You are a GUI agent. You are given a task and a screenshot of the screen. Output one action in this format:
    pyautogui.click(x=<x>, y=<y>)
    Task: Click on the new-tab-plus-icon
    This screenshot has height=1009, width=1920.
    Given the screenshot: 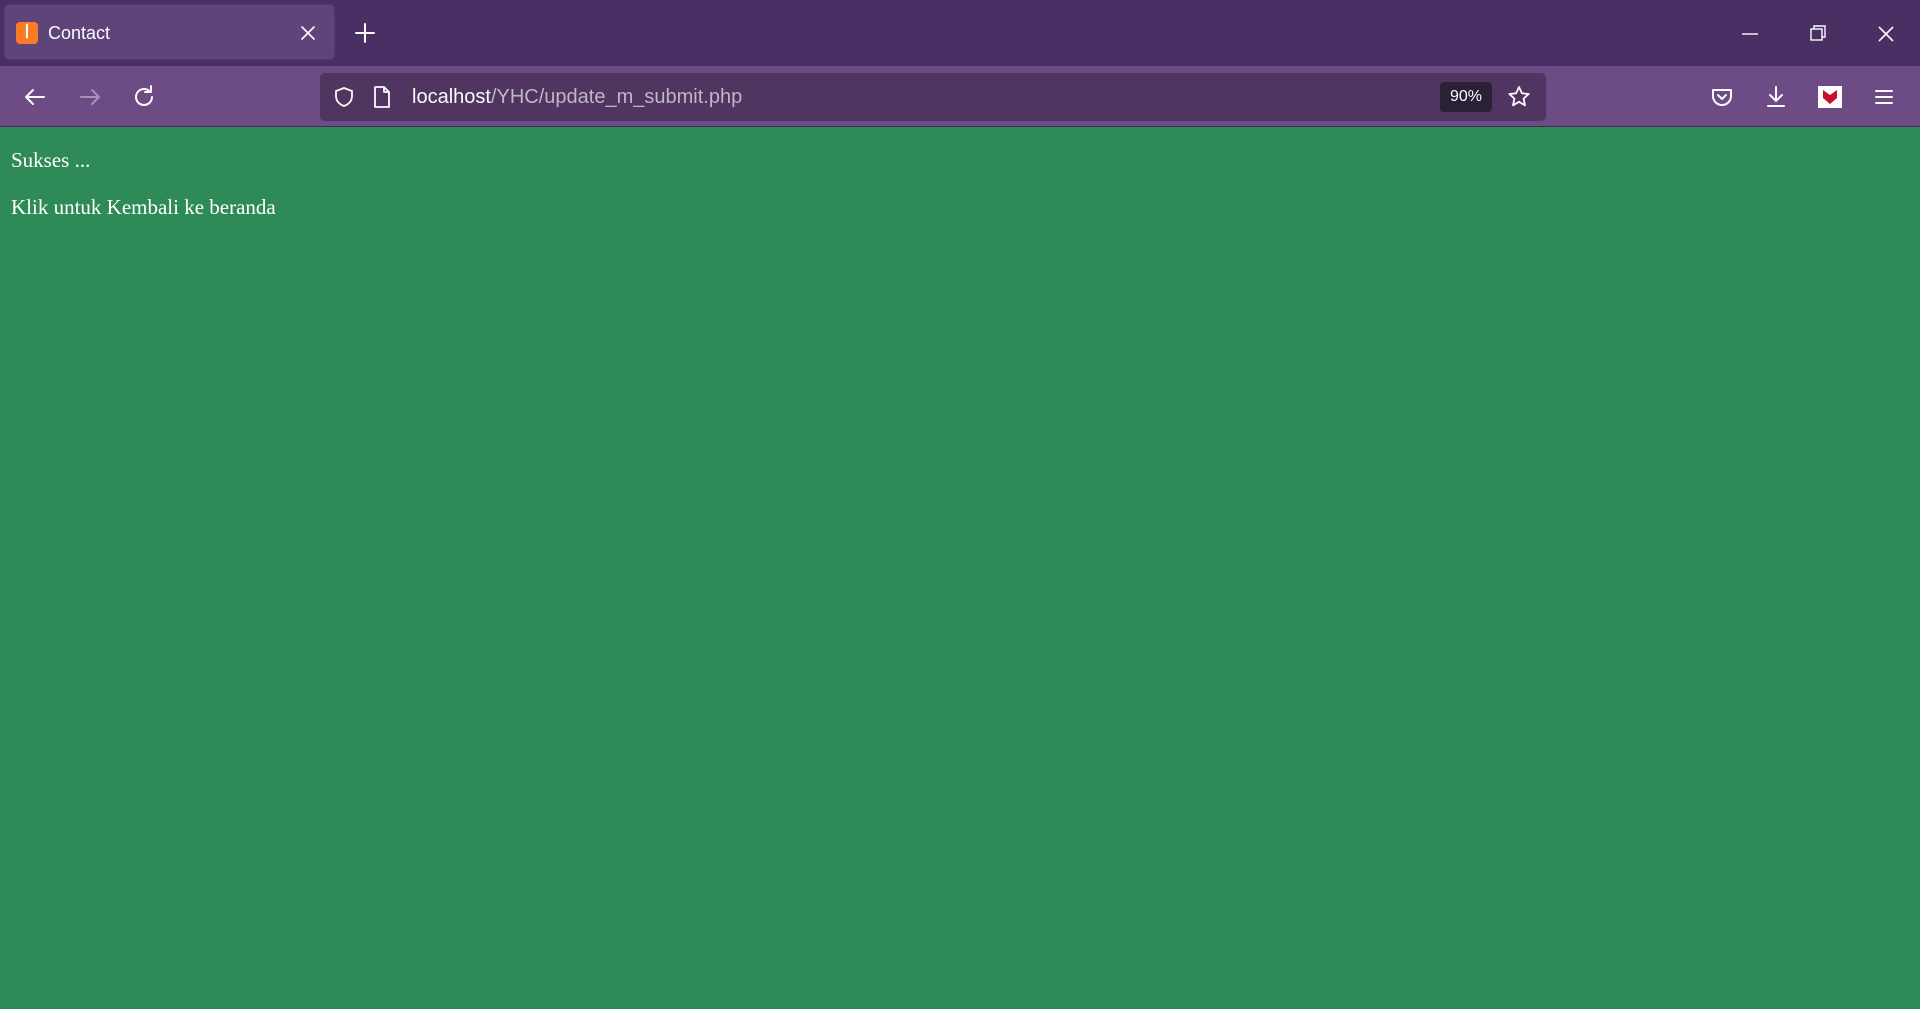 What is the action you would take?
    pyautogui.click(x=365, y=33)
    